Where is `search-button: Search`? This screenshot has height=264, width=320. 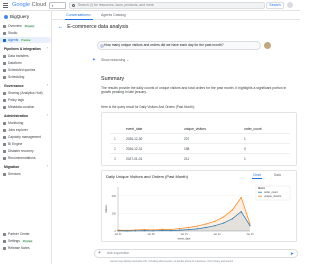
search-button: Search is located at coordinates (275, 5).